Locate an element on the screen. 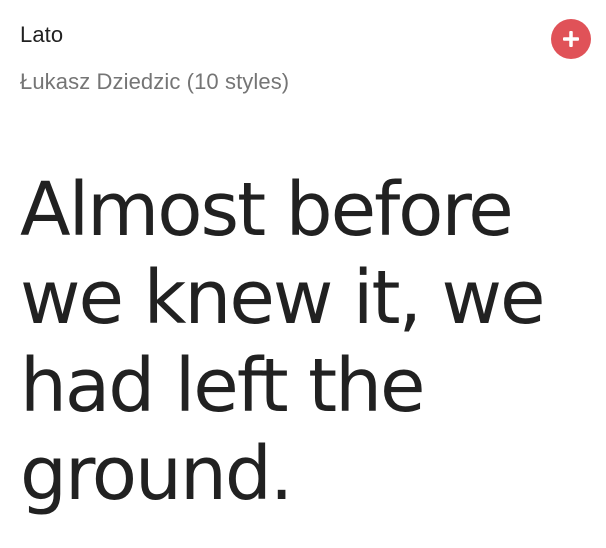 The height and width of the screenshot is (548, 606). font-family-name: Lato is located at coordinates (41, 35).